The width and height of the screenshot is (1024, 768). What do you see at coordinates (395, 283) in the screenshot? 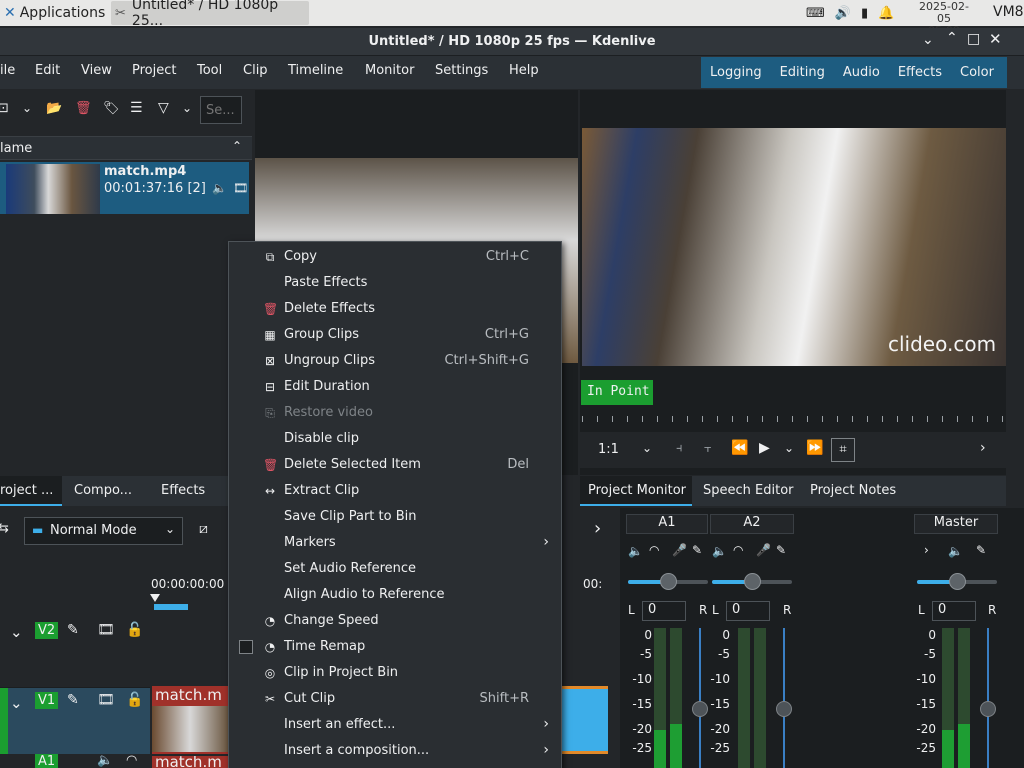
I see `menu-item-paste-effects: Paste Effects` at bounding box center [395, 283].